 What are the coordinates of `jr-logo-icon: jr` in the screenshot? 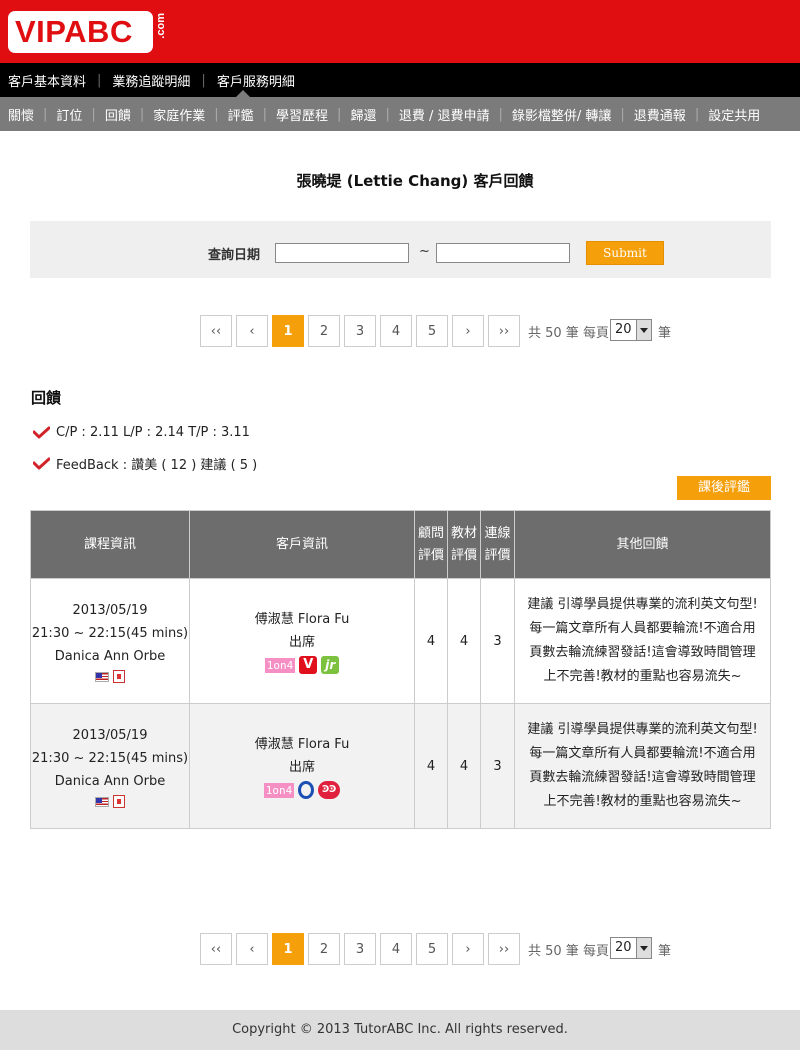 It's located at (330, 665).